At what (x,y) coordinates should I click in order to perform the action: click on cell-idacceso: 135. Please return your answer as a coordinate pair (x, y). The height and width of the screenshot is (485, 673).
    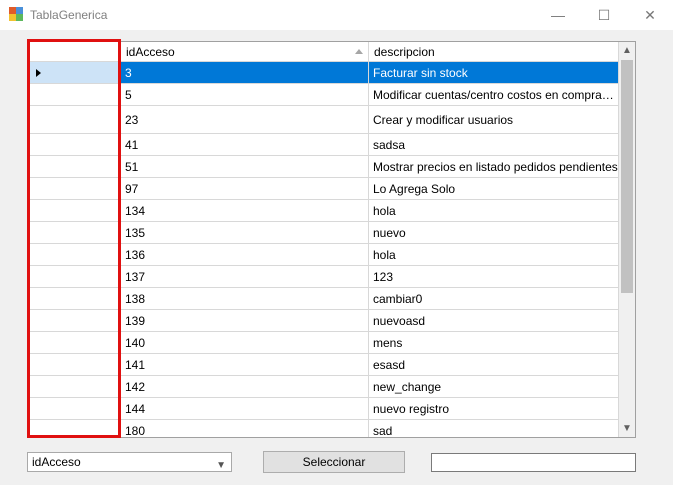
    Looking at the image, I should click on (245, 233).